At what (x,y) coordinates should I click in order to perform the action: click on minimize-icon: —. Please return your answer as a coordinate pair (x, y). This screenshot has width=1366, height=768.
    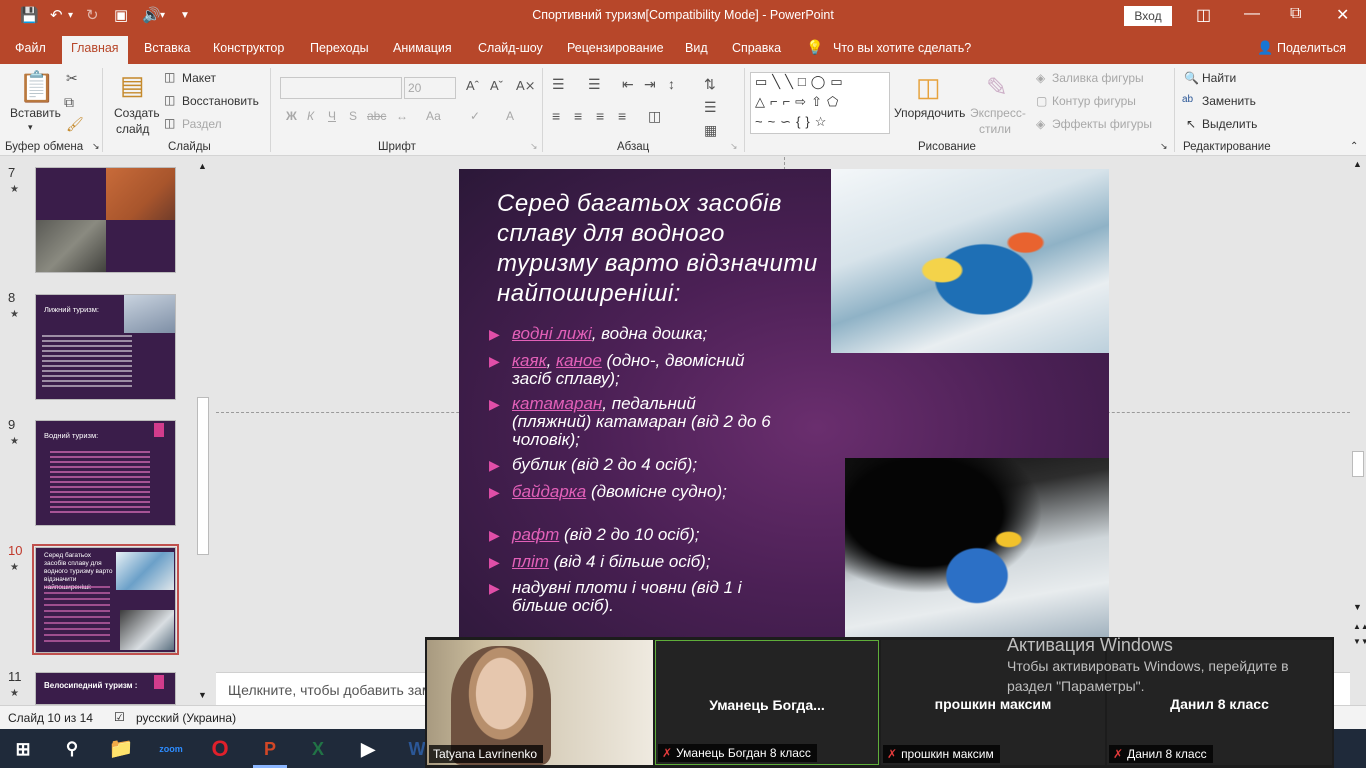
    Looking at the image, I should click on (1252, 14).